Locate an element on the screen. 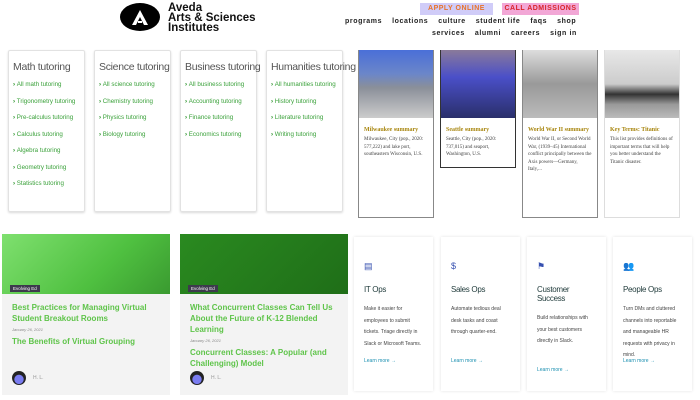  call-admissions-button: CALL ADMISSIONS is located at coordinates (540, 9).